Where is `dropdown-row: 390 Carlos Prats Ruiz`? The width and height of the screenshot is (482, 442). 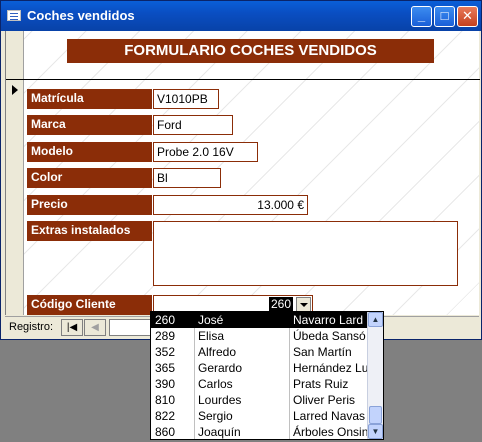 dropdown-row: 390 Carlos Prats Ruiz is located at coordinates (260, 384).